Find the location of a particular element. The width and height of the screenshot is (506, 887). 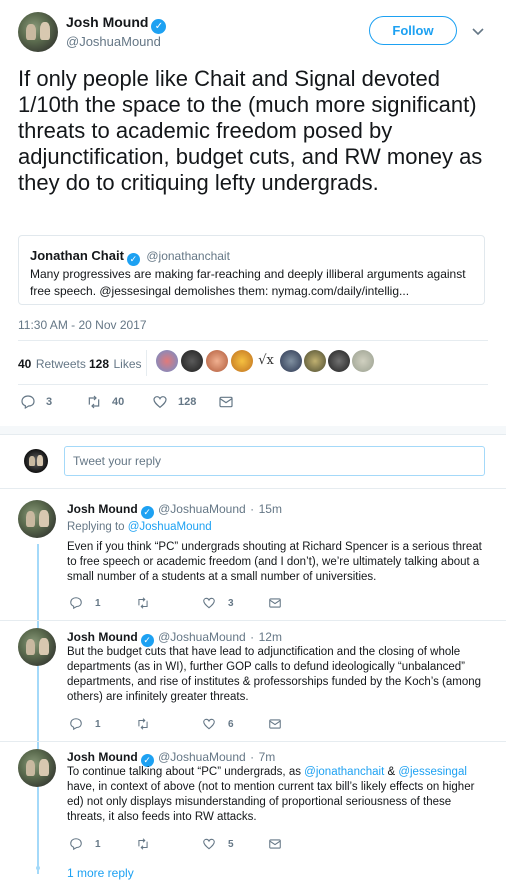

like-action: 128 is located at coordinates (174, 402).